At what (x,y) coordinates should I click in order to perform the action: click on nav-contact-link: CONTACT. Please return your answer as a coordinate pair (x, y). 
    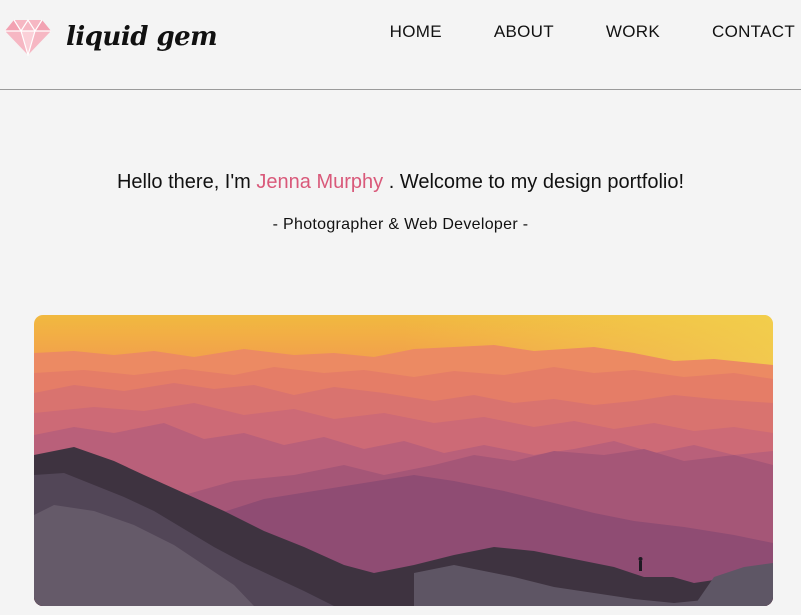
    Looking at the image, I should click on (753, 32).